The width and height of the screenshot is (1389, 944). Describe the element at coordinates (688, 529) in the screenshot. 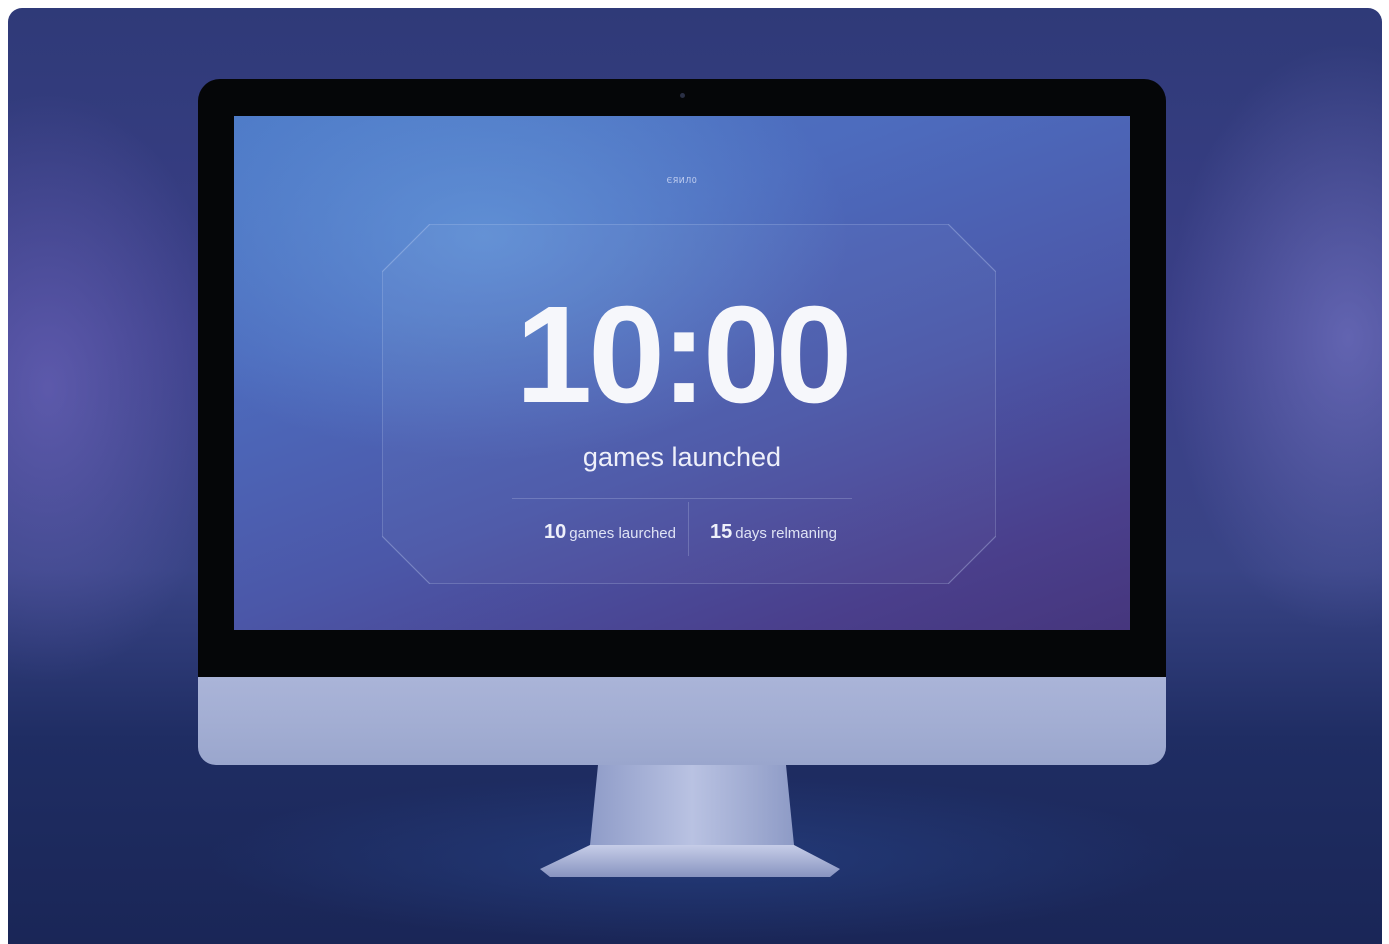

I see `stats-divider-vertical` at that location.